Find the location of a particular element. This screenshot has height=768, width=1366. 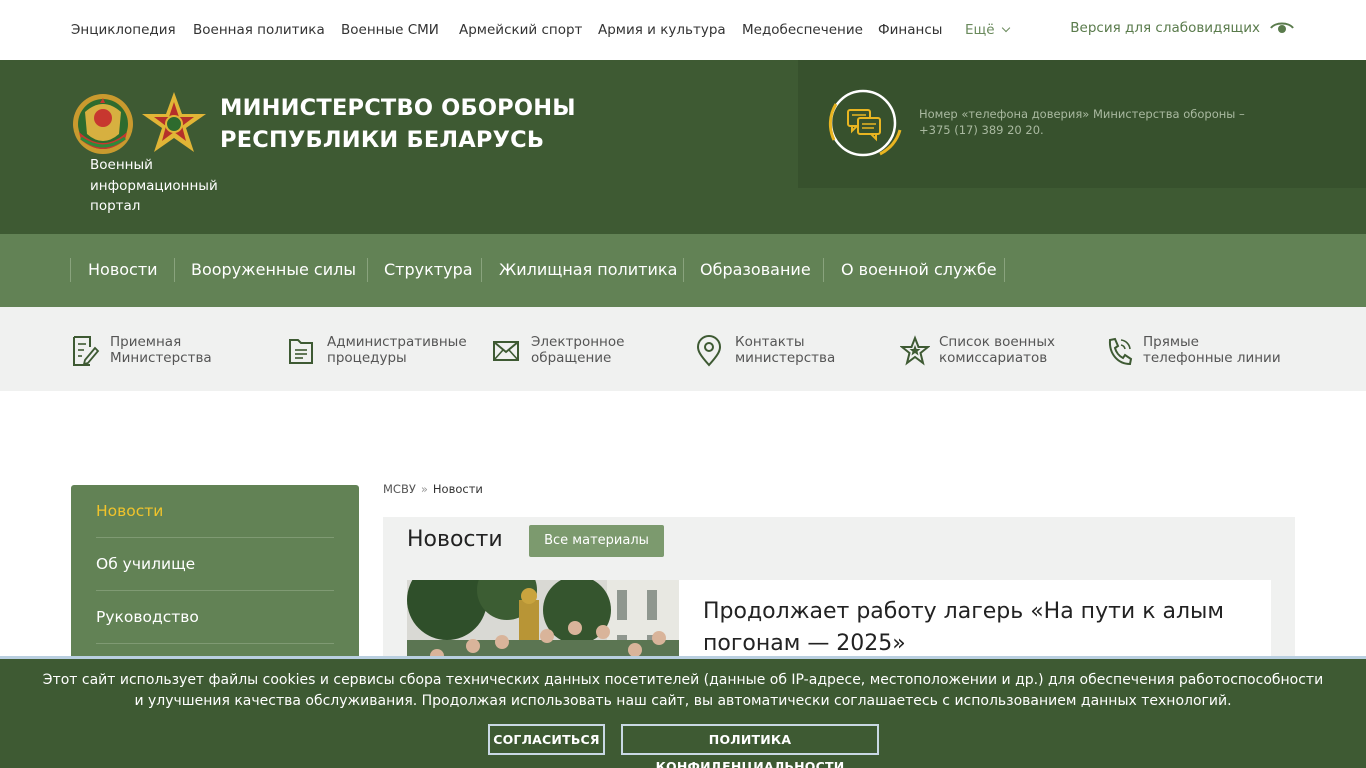

topnav-item-army-culture: Армия и культура is located at coordinates (662, 30).